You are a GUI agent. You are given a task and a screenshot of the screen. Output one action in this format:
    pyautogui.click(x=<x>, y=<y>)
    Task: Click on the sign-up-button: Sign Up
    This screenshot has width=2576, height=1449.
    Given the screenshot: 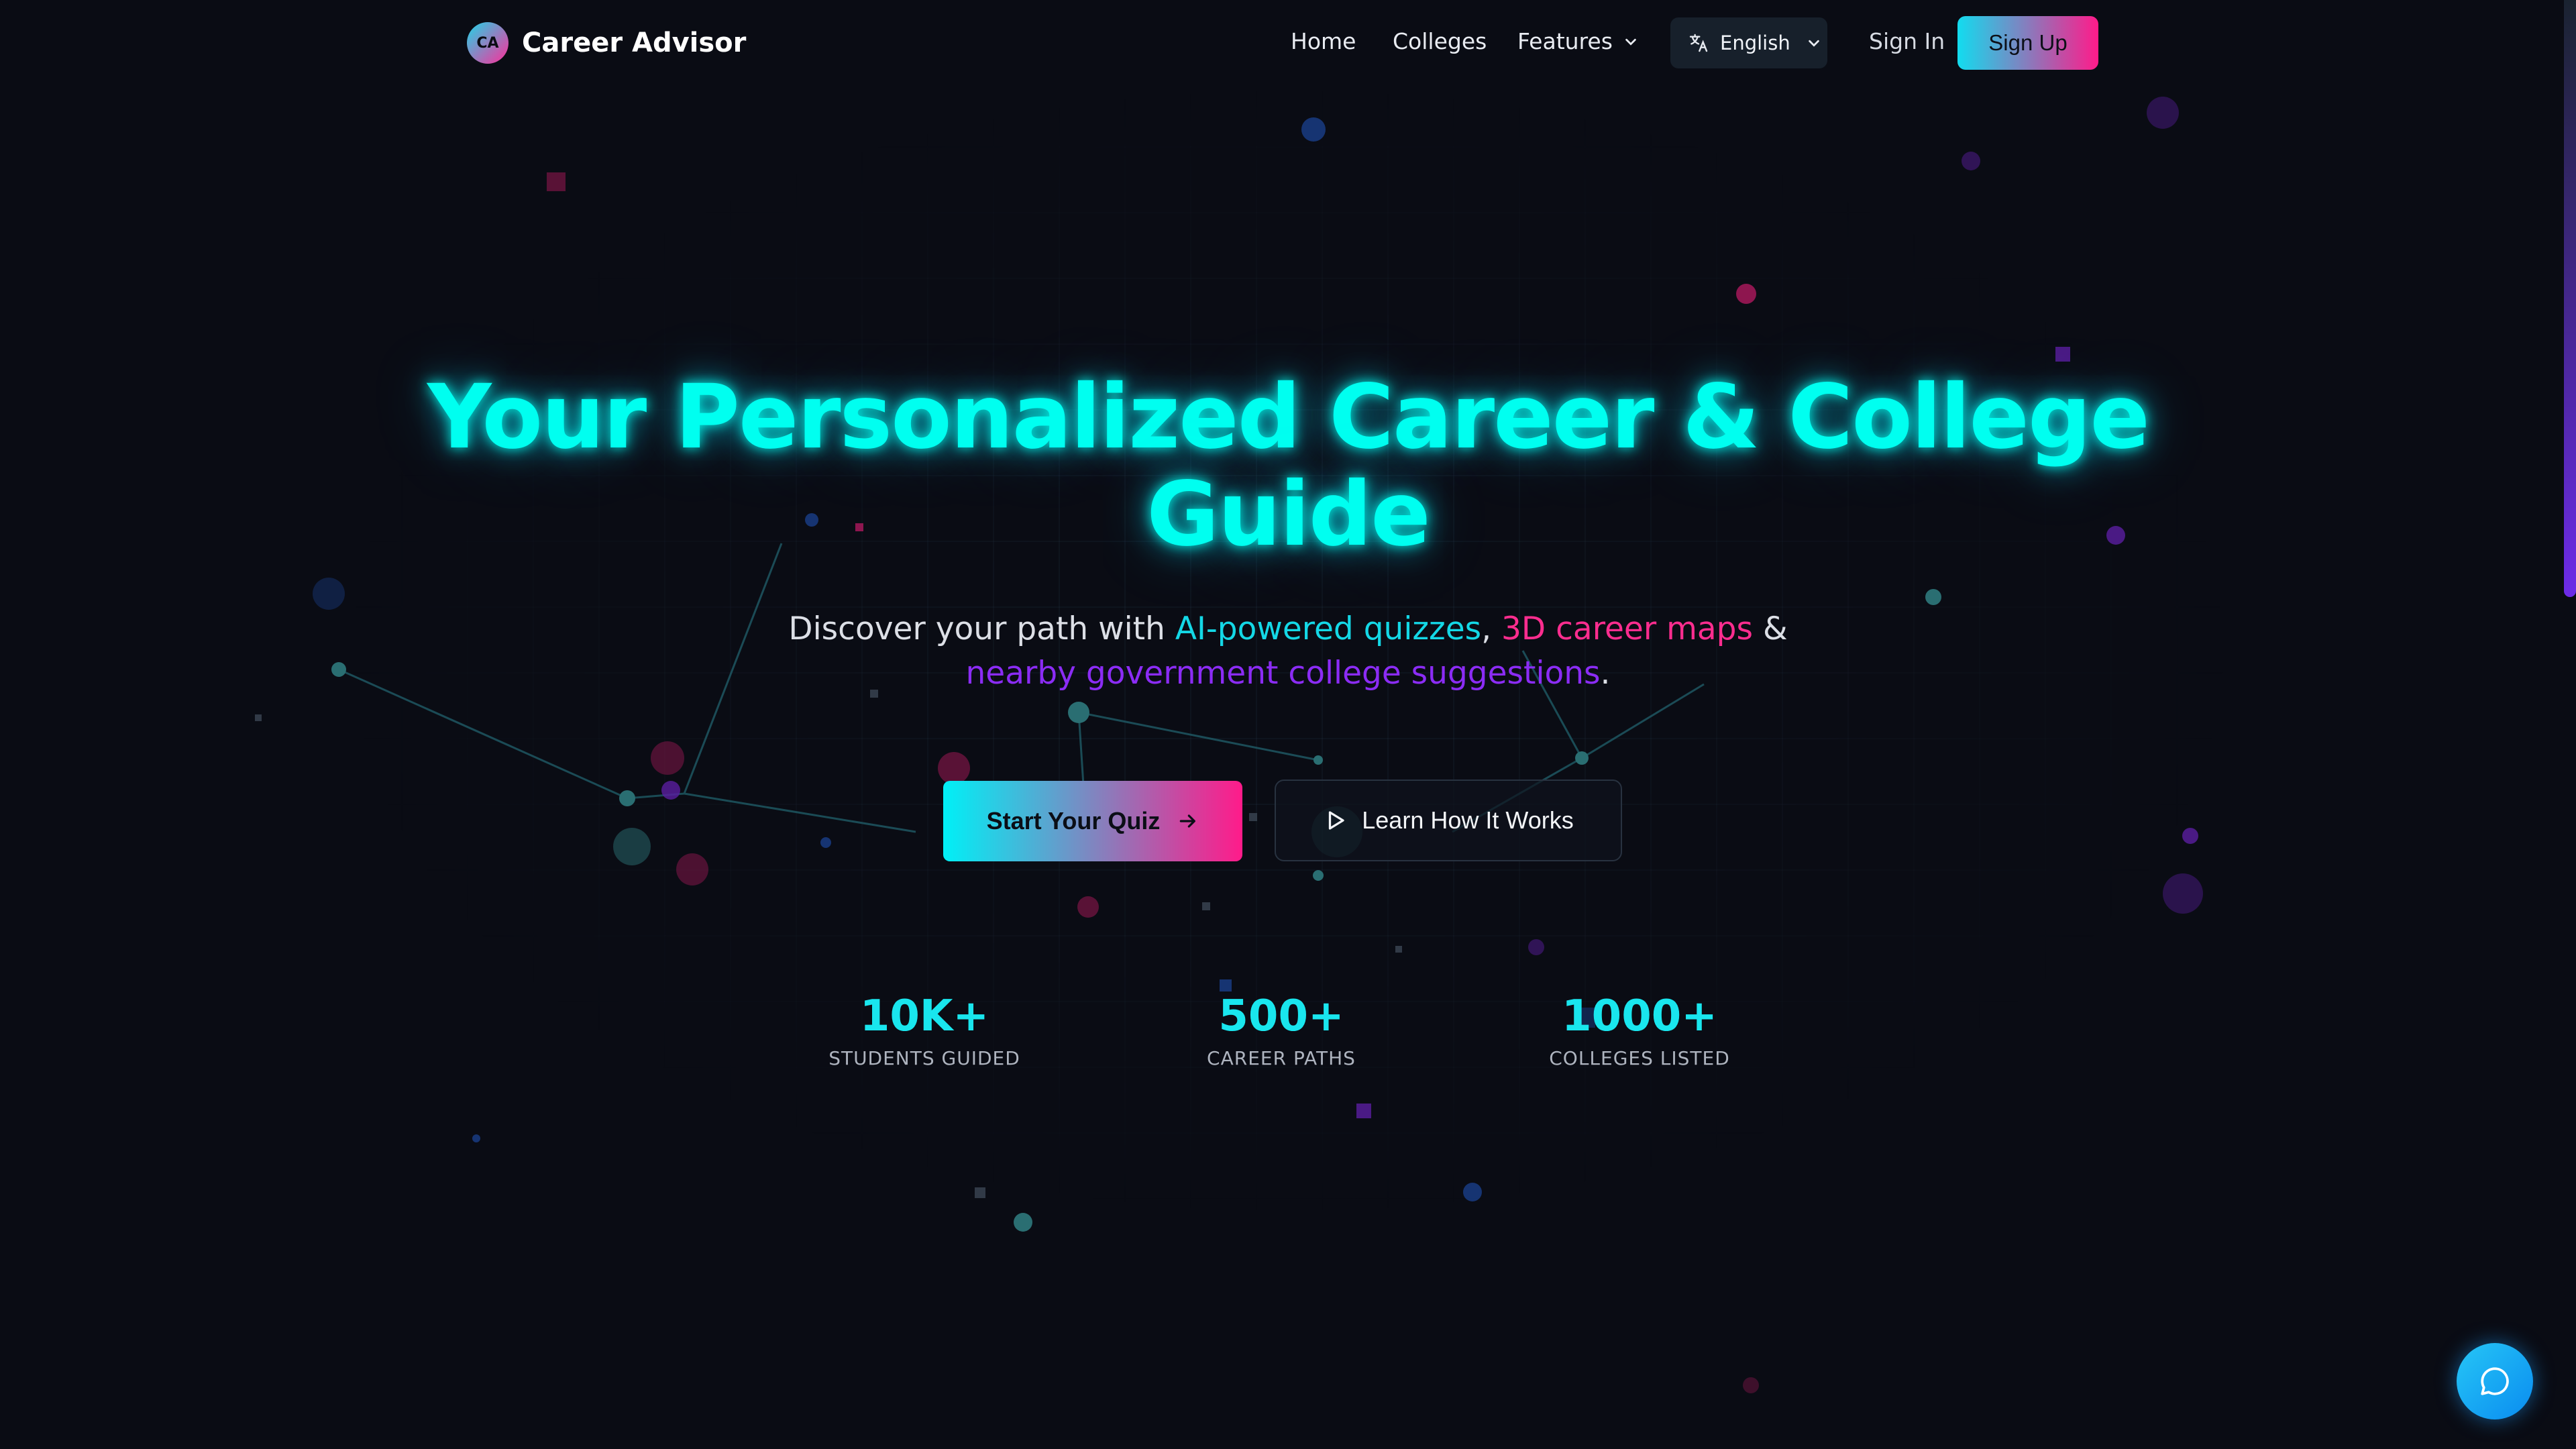 What is the action you would take?
    pyautogui.click(x=2027, y=43)
    